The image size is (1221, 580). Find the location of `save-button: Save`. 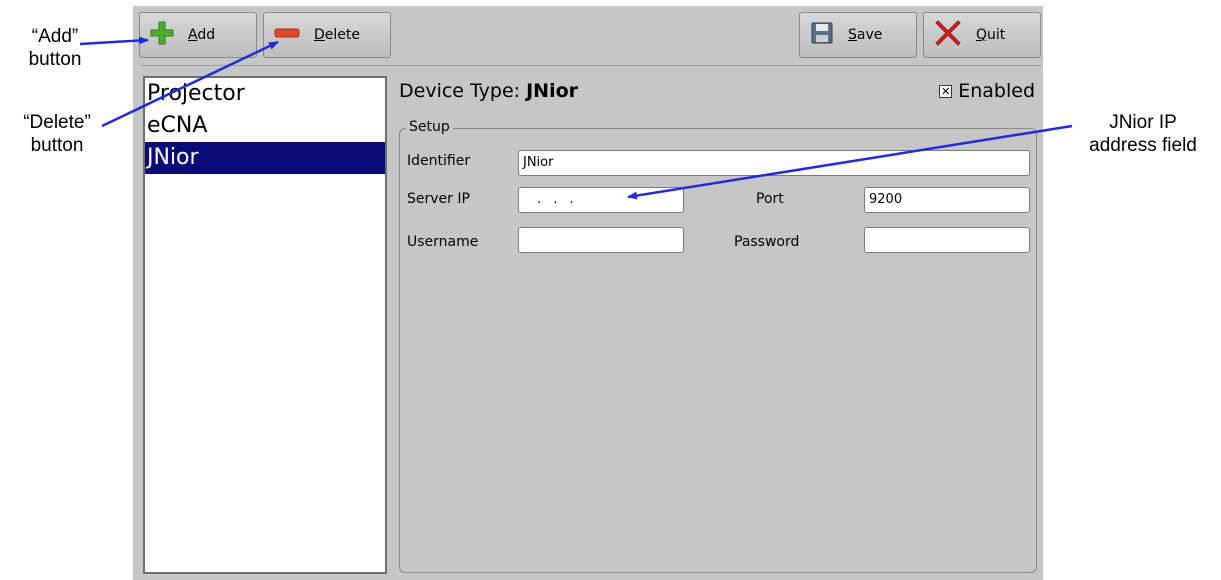

save-button: Save is located at coordinates (858, 35).